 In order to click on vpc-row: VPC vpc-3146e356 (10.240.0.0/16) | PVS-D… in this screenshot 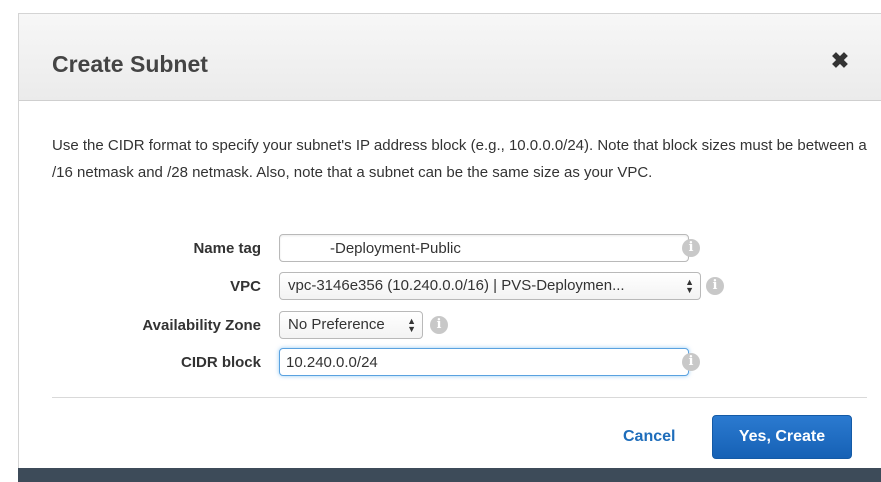, I will do `click(450, 287)`.